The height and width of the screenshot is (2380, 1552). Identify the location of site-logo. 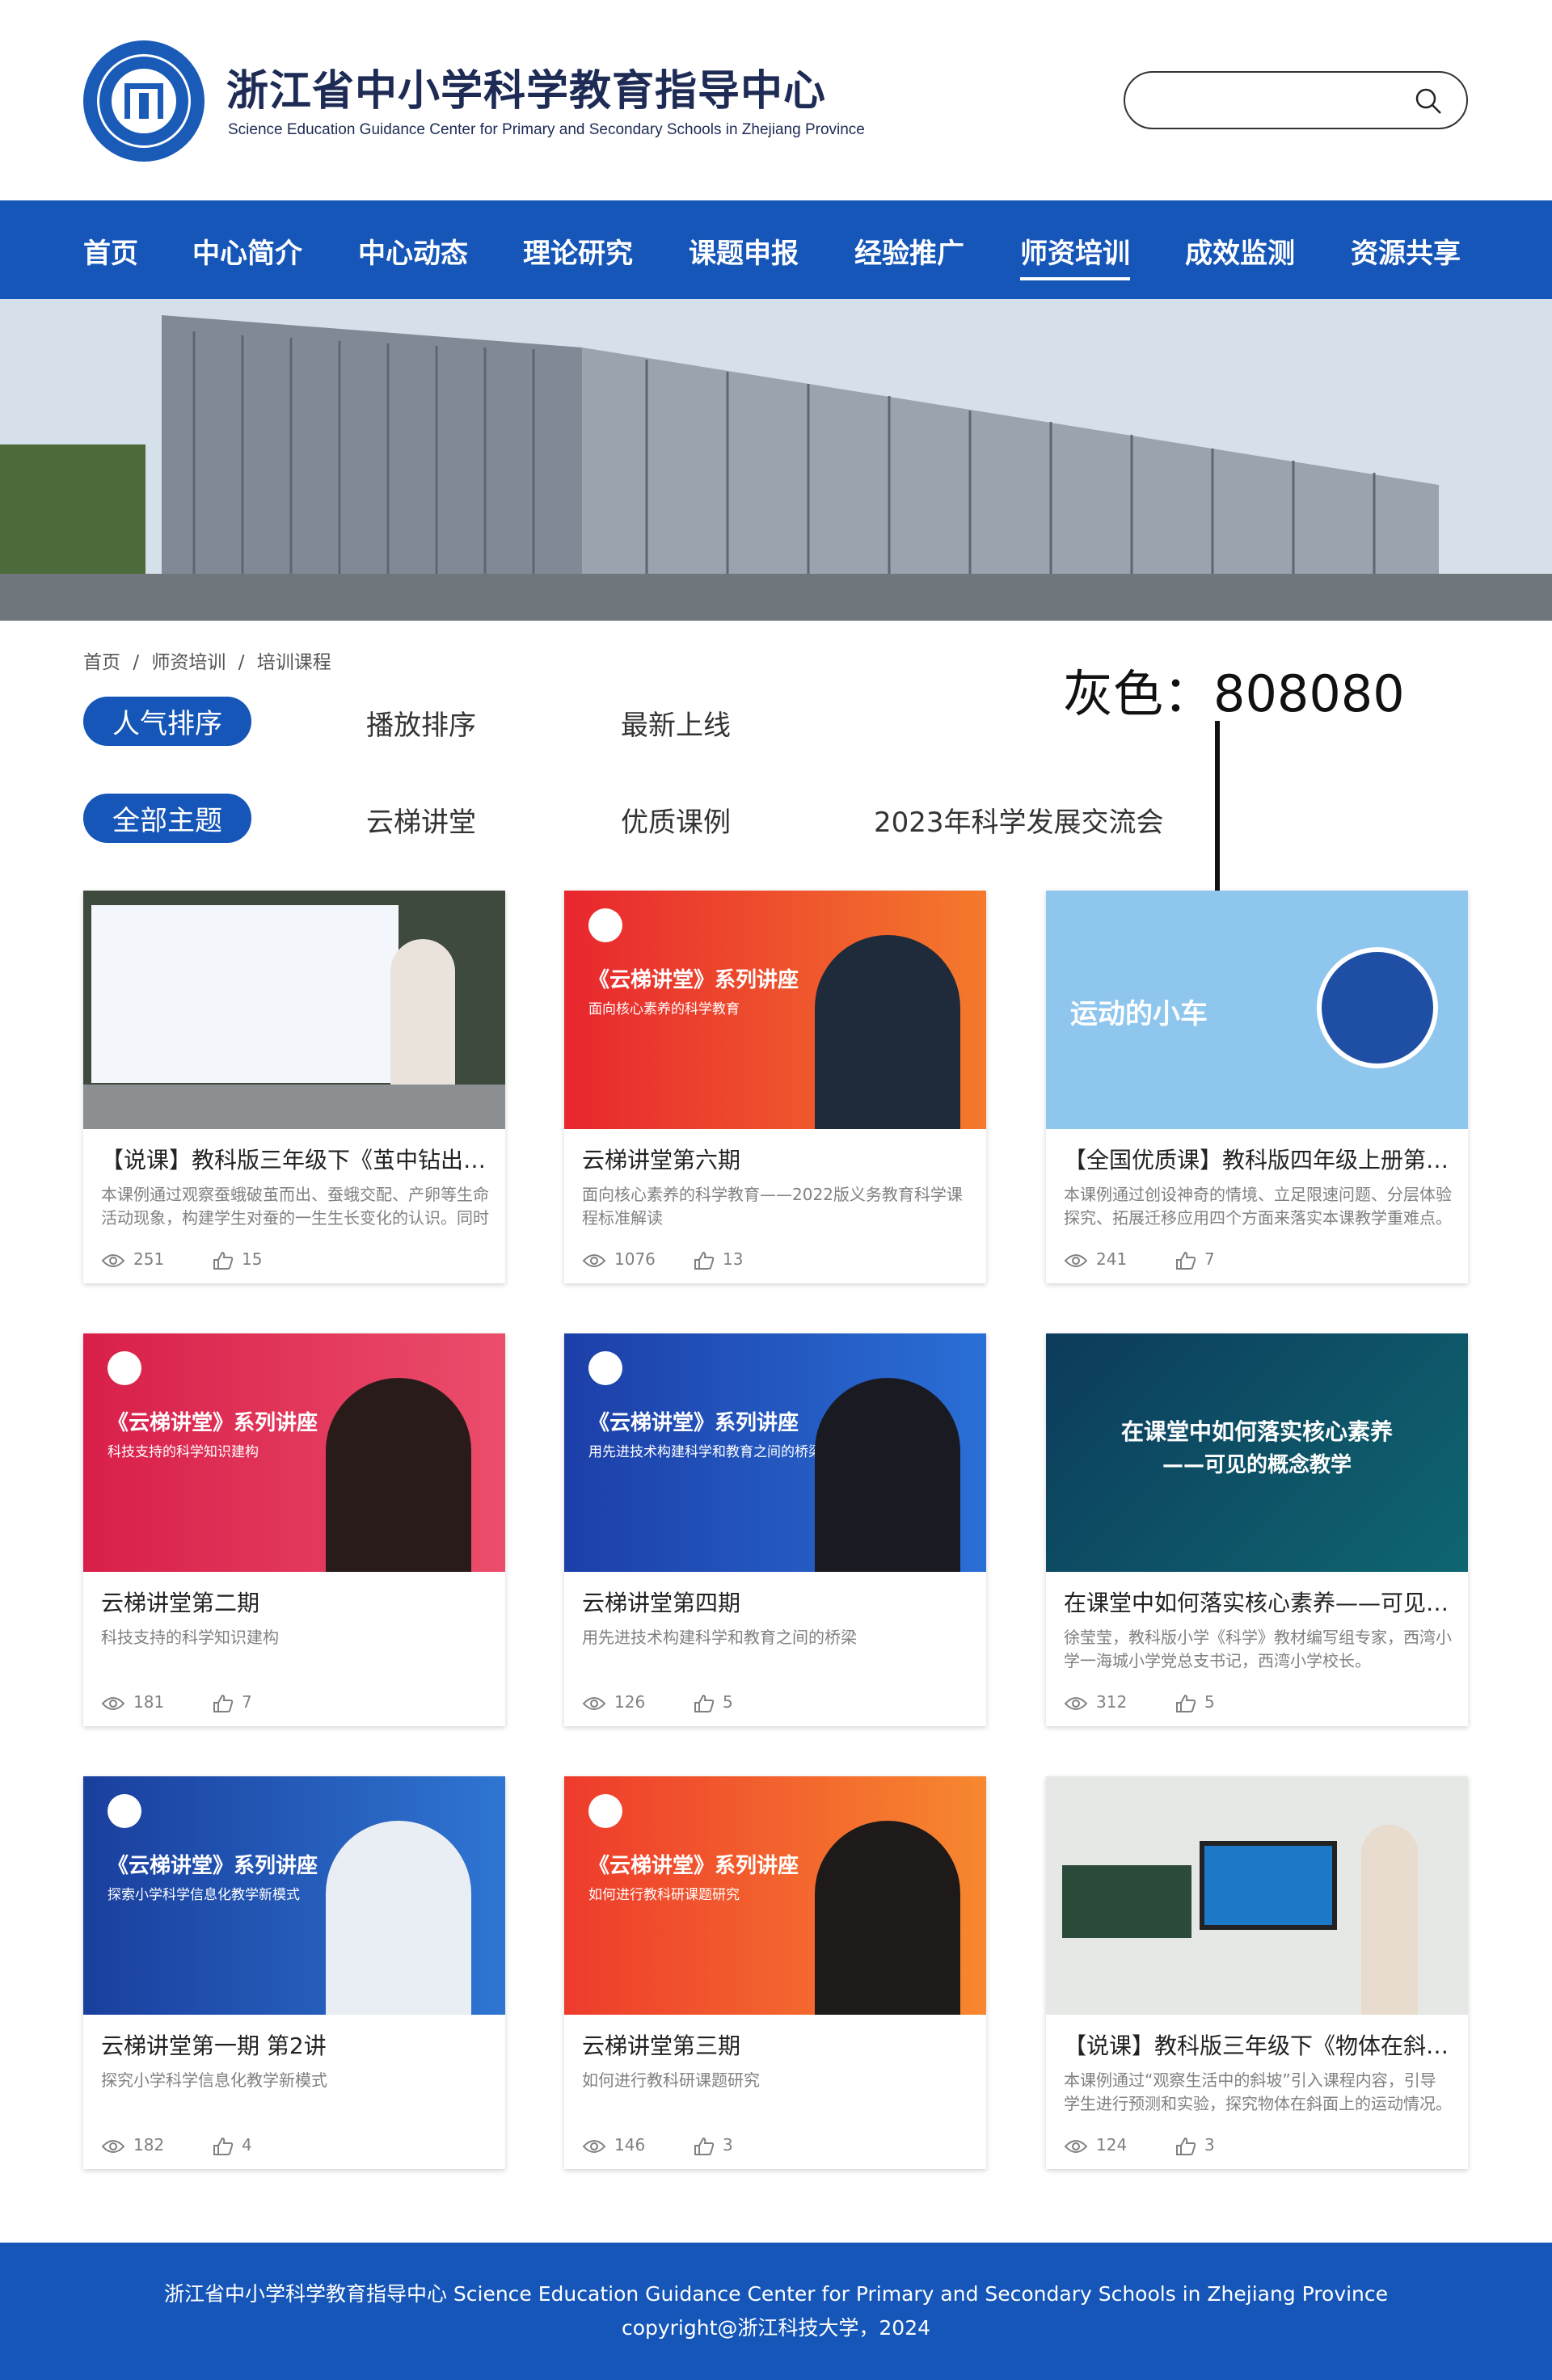
(144, 101).